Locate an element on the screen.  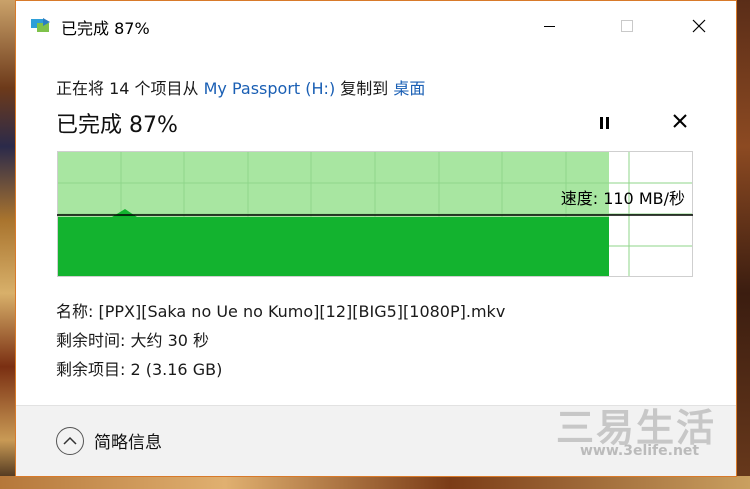
desktop-background-right is located at coordinates (743, 244).